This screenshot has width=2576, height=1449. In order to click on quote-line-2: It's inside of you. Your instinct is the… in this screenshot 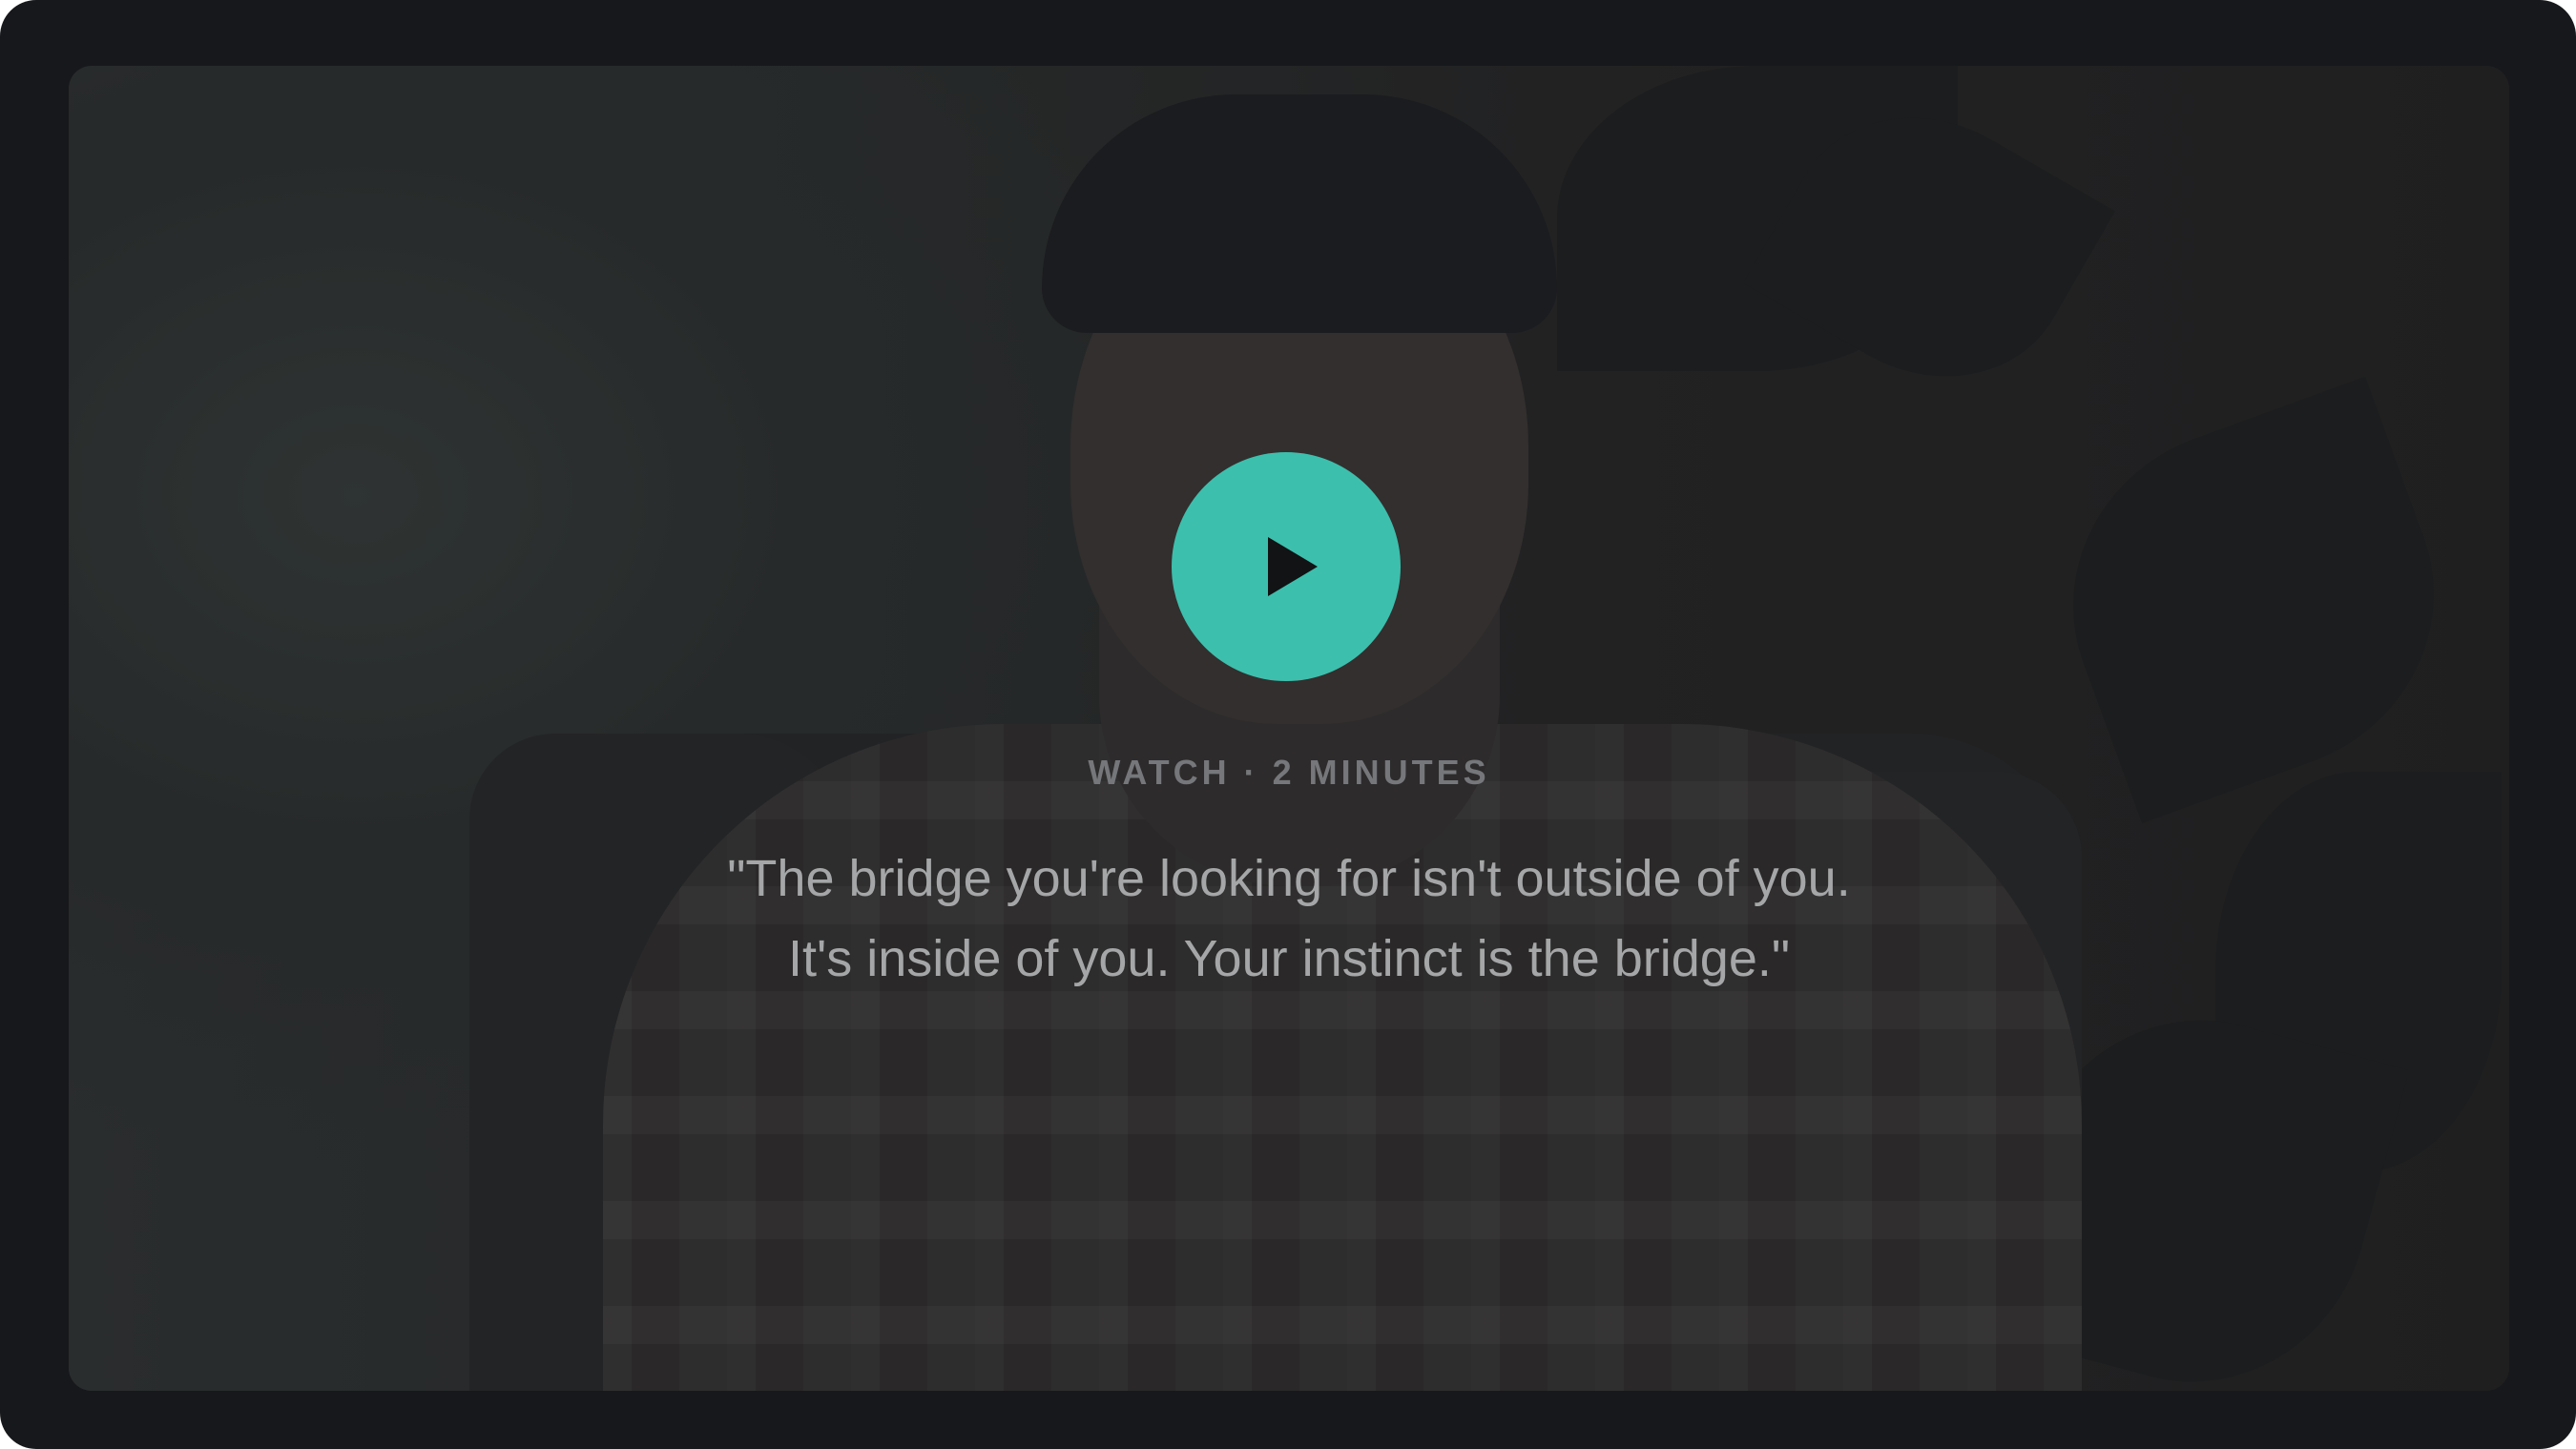, I will do `click(1289, 958)`.